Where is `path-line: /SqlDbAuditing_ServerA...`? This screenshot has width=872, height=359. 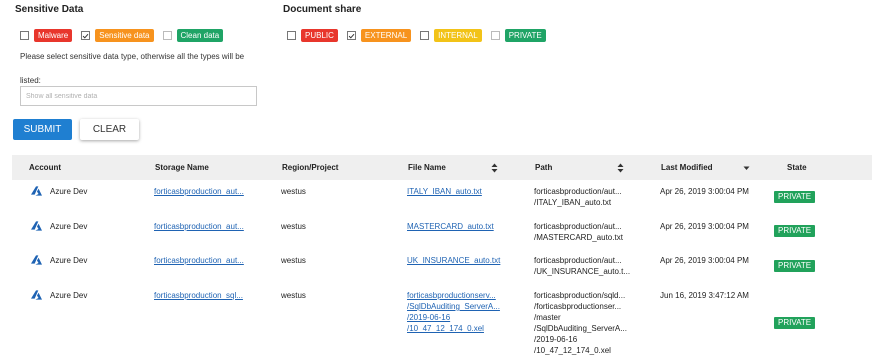
path-line: /SqlDbAuditing_ServerA... is located at coordinates (580, 328).